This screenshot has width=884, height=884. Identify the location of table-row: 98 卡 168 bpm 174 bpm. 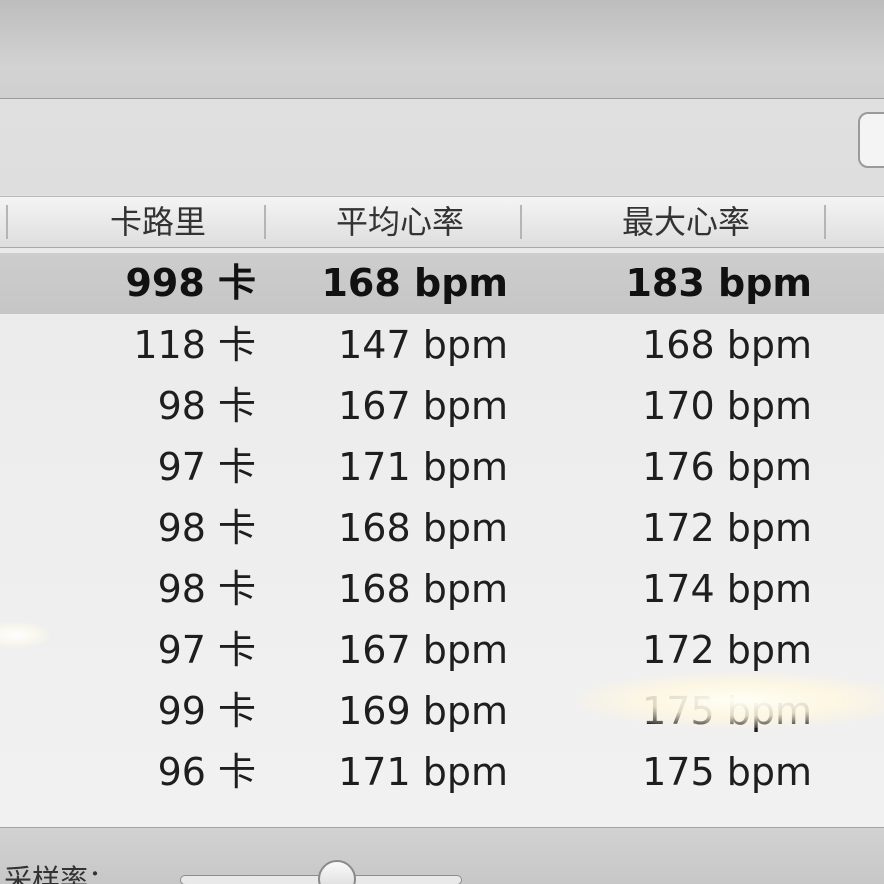
(442, 589).